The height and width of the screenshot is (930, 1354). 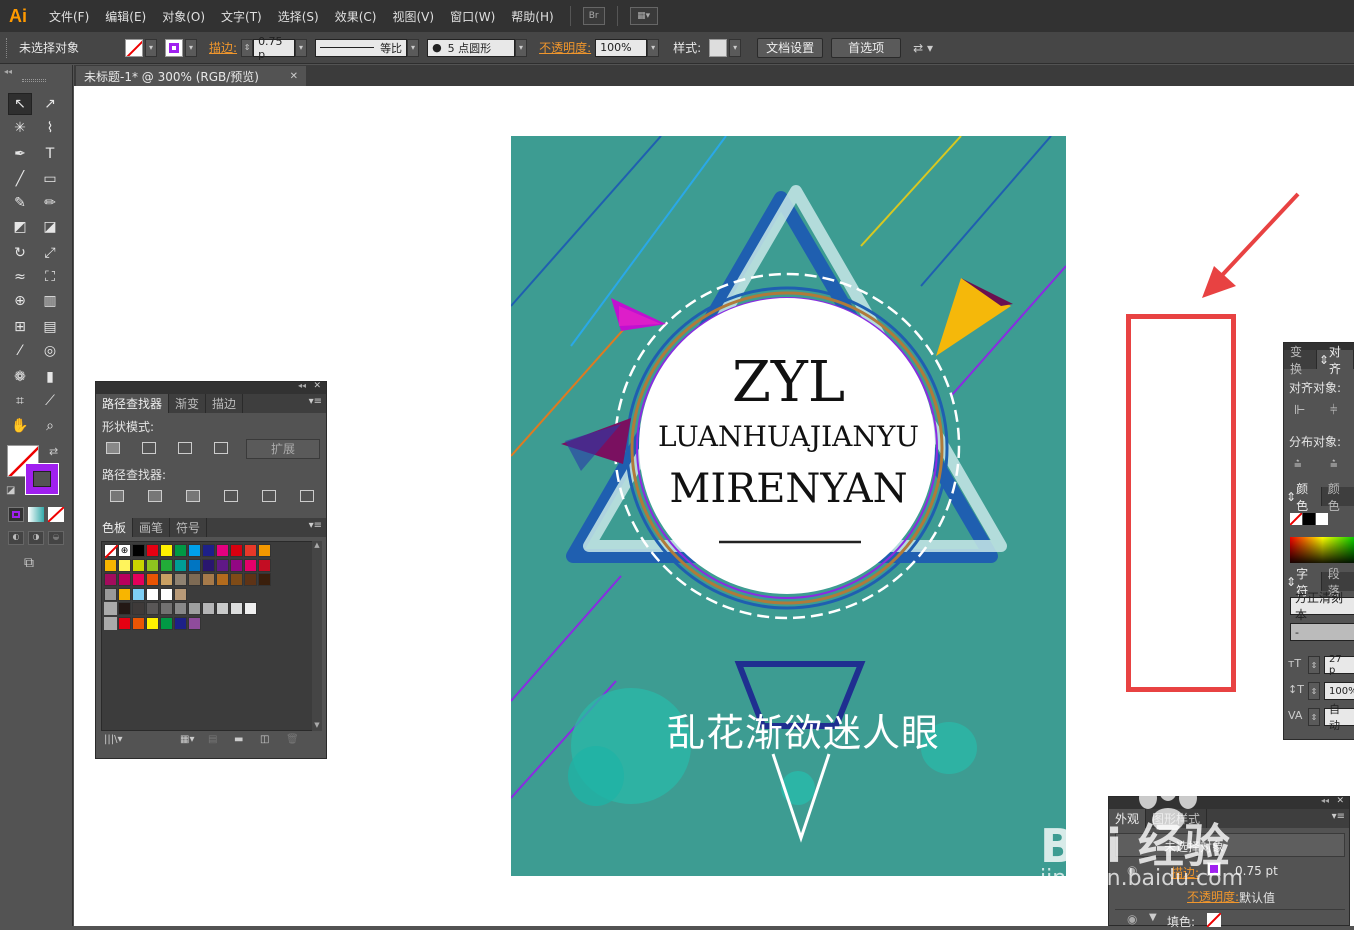 I want to click on free-transform-tool-icon: ⛶, so click(x=50, y=277).